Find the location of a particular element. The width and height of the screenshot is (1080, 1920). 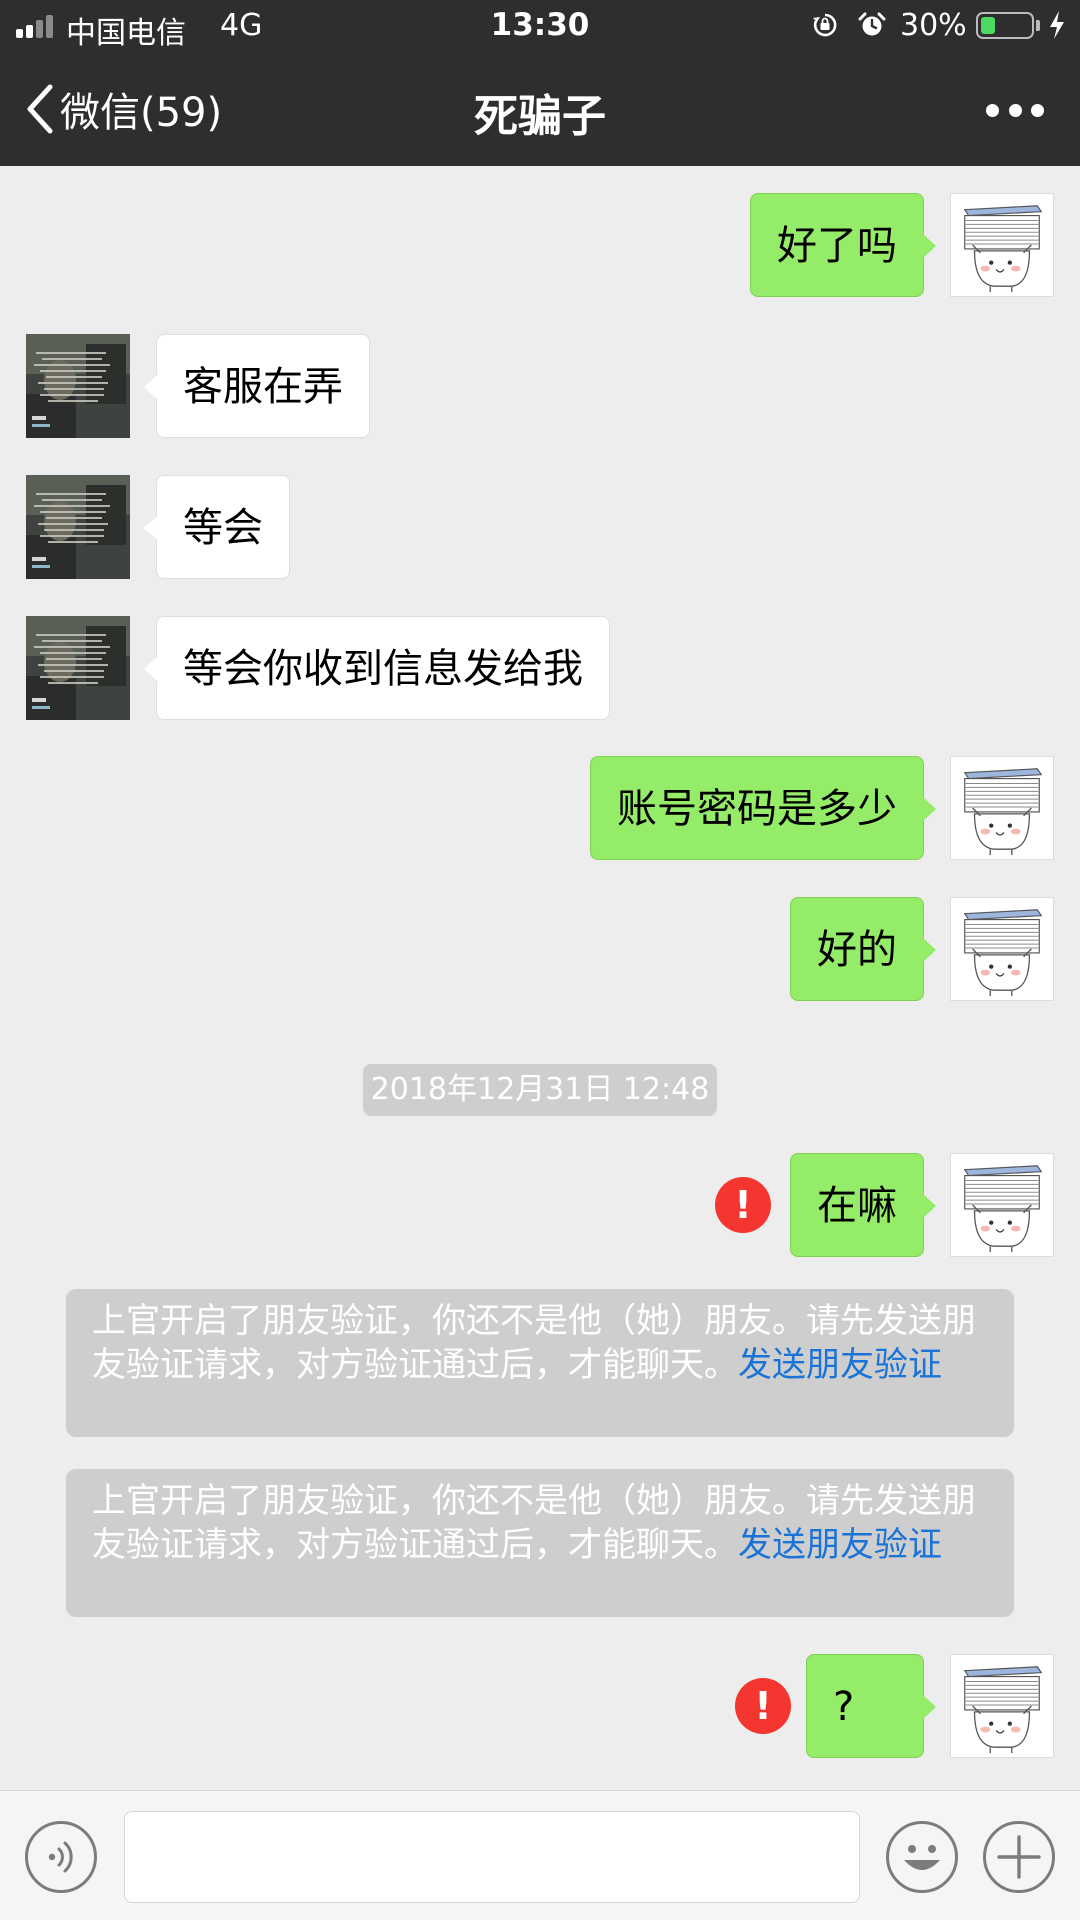

message-row: 账号密码是多少 is located at coordinates (540, 808).